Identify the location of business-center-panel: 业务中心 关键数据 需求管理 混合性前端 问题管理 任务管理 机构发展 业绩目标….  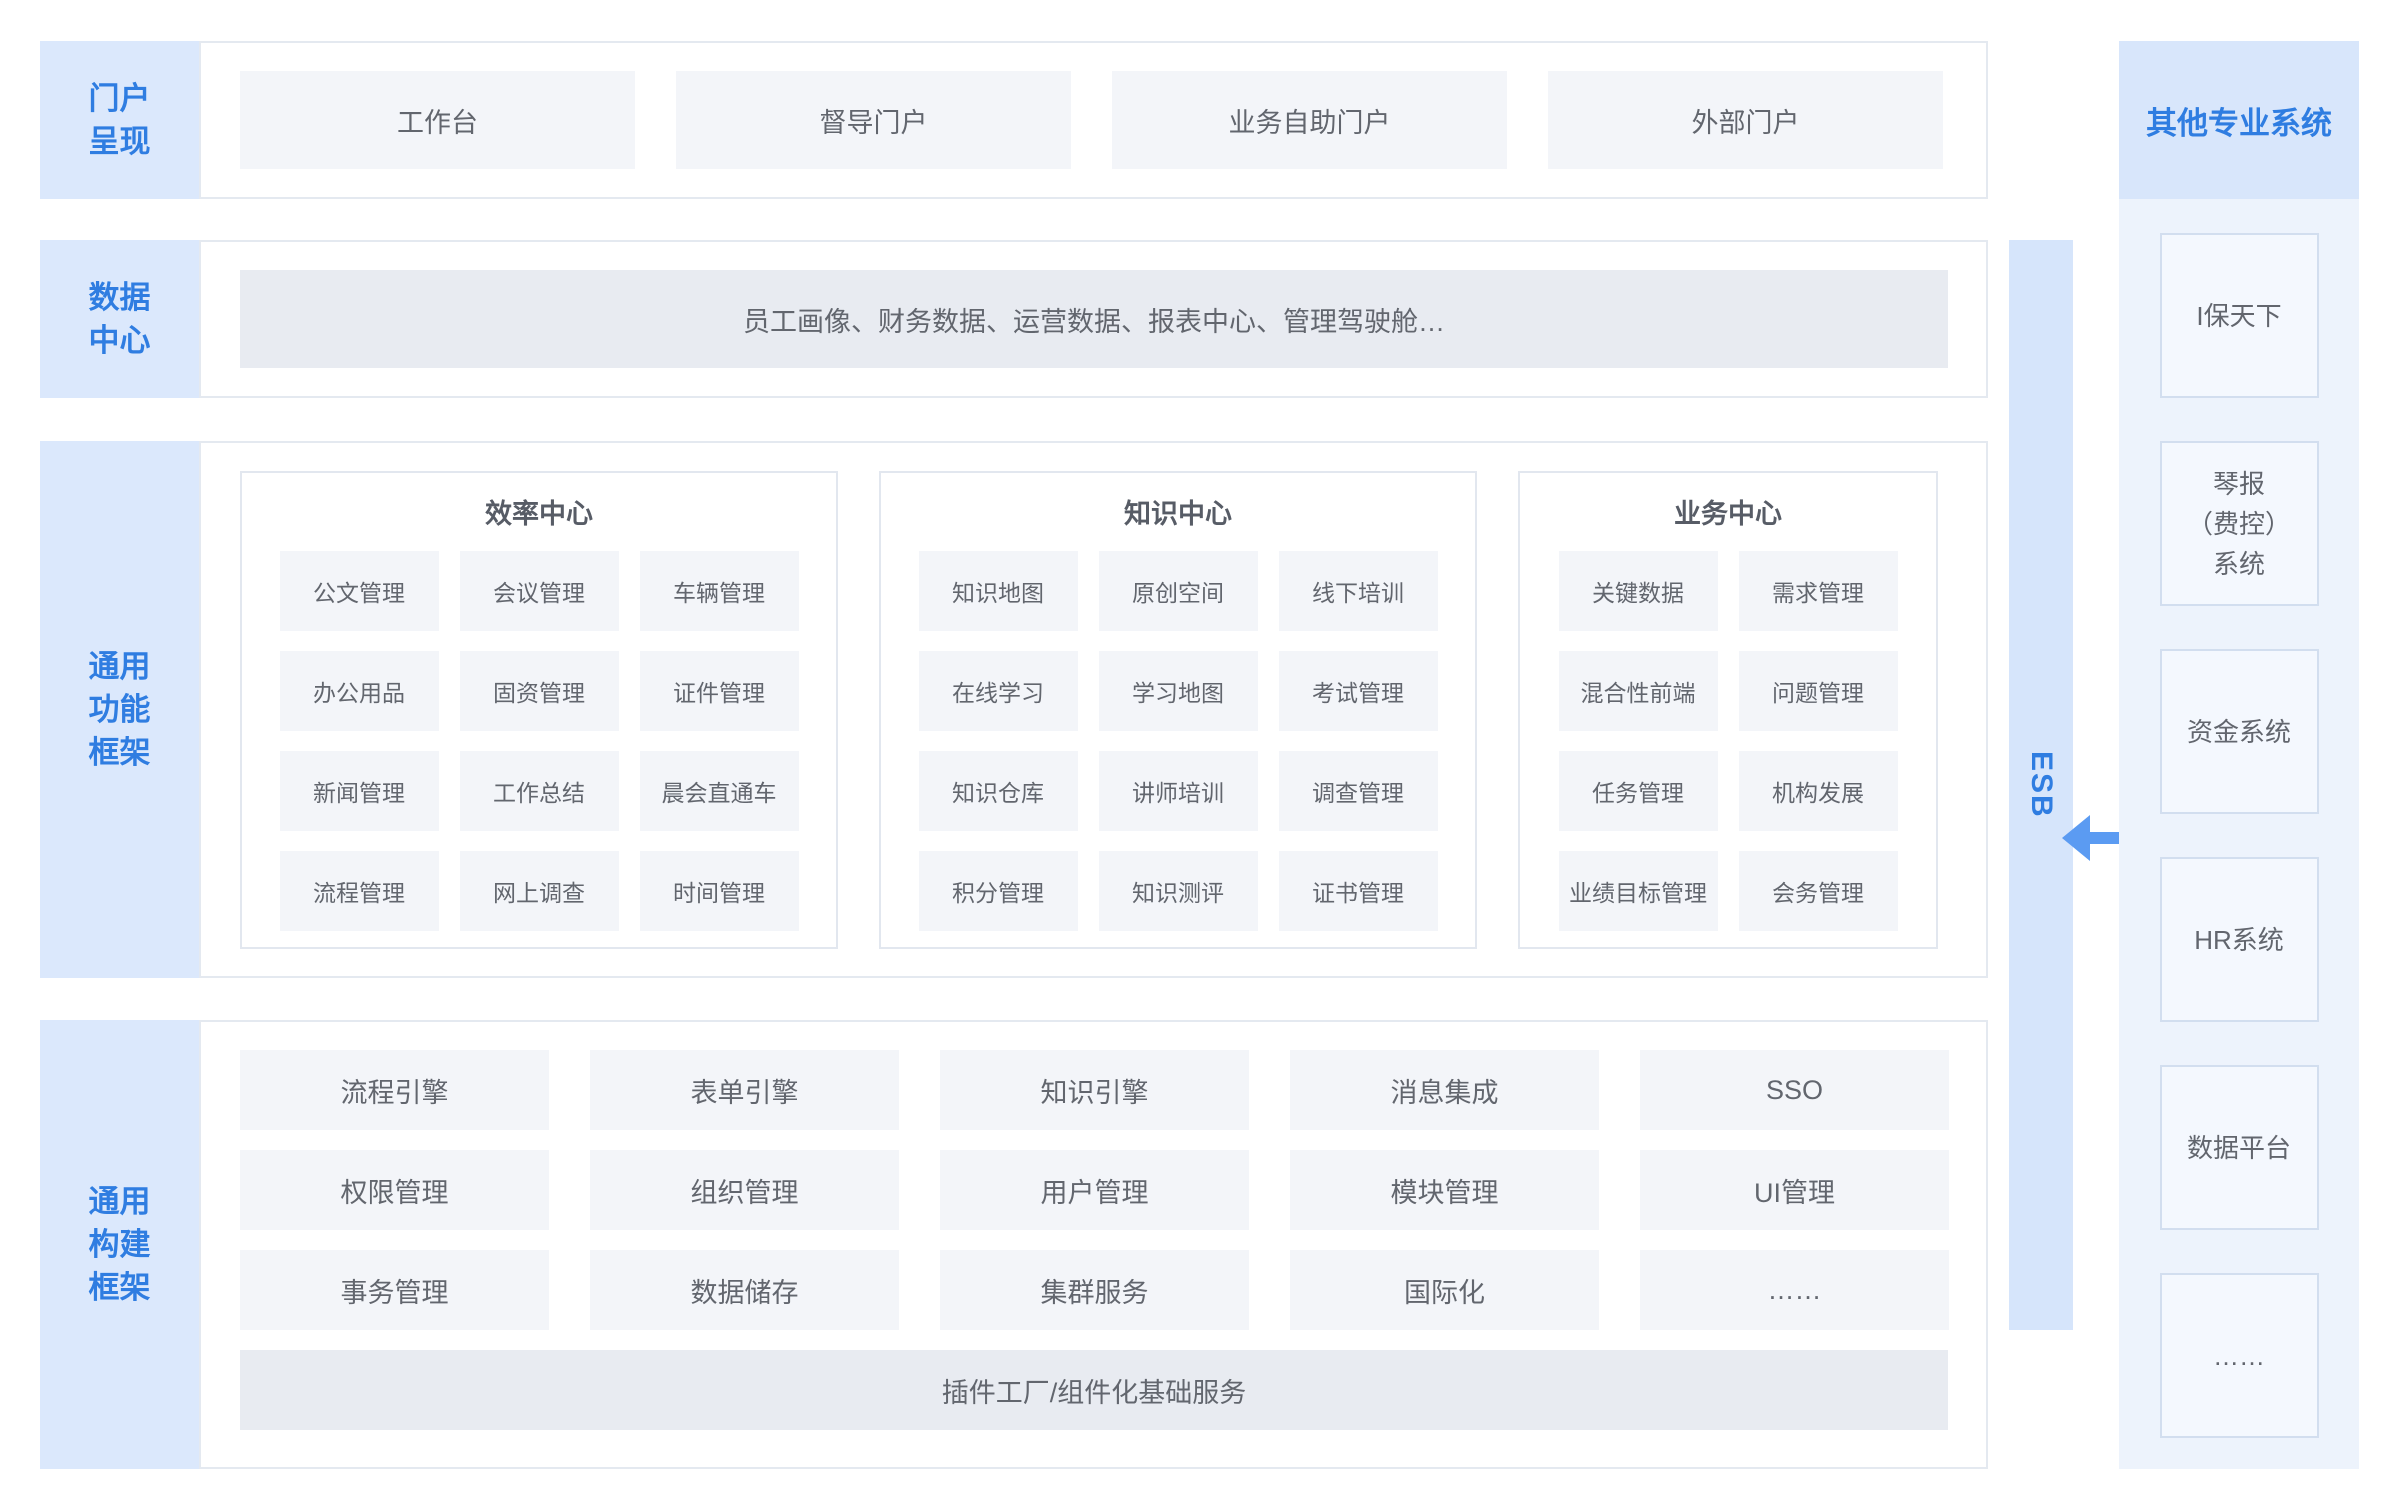
(1728, 710).